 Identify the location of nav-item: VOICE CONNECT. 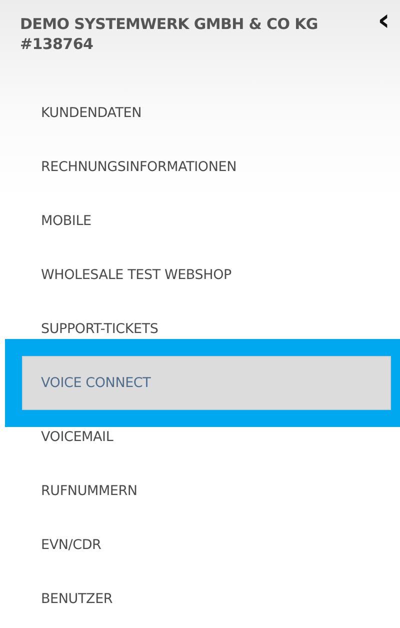
(206, 383).